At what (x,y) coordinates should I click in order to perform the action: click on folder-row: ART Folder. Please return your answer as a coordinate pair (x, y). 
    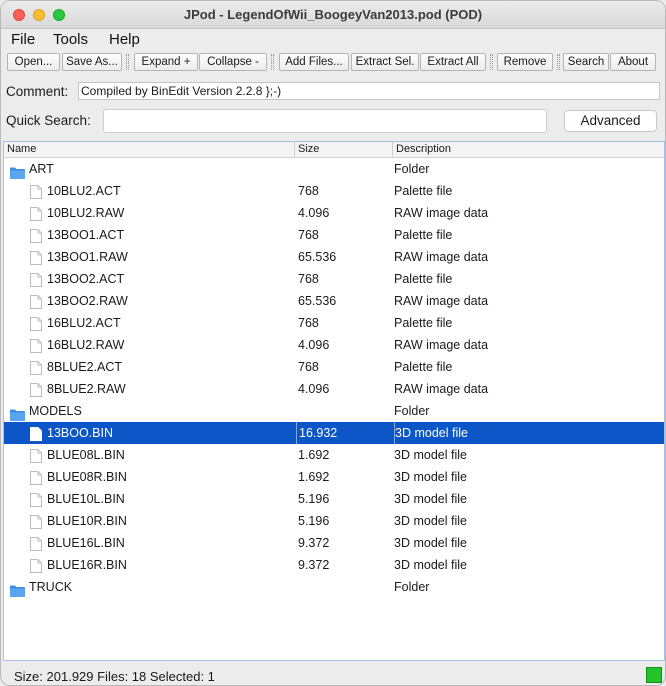
    Looking at the image, I should click on (334, 169).